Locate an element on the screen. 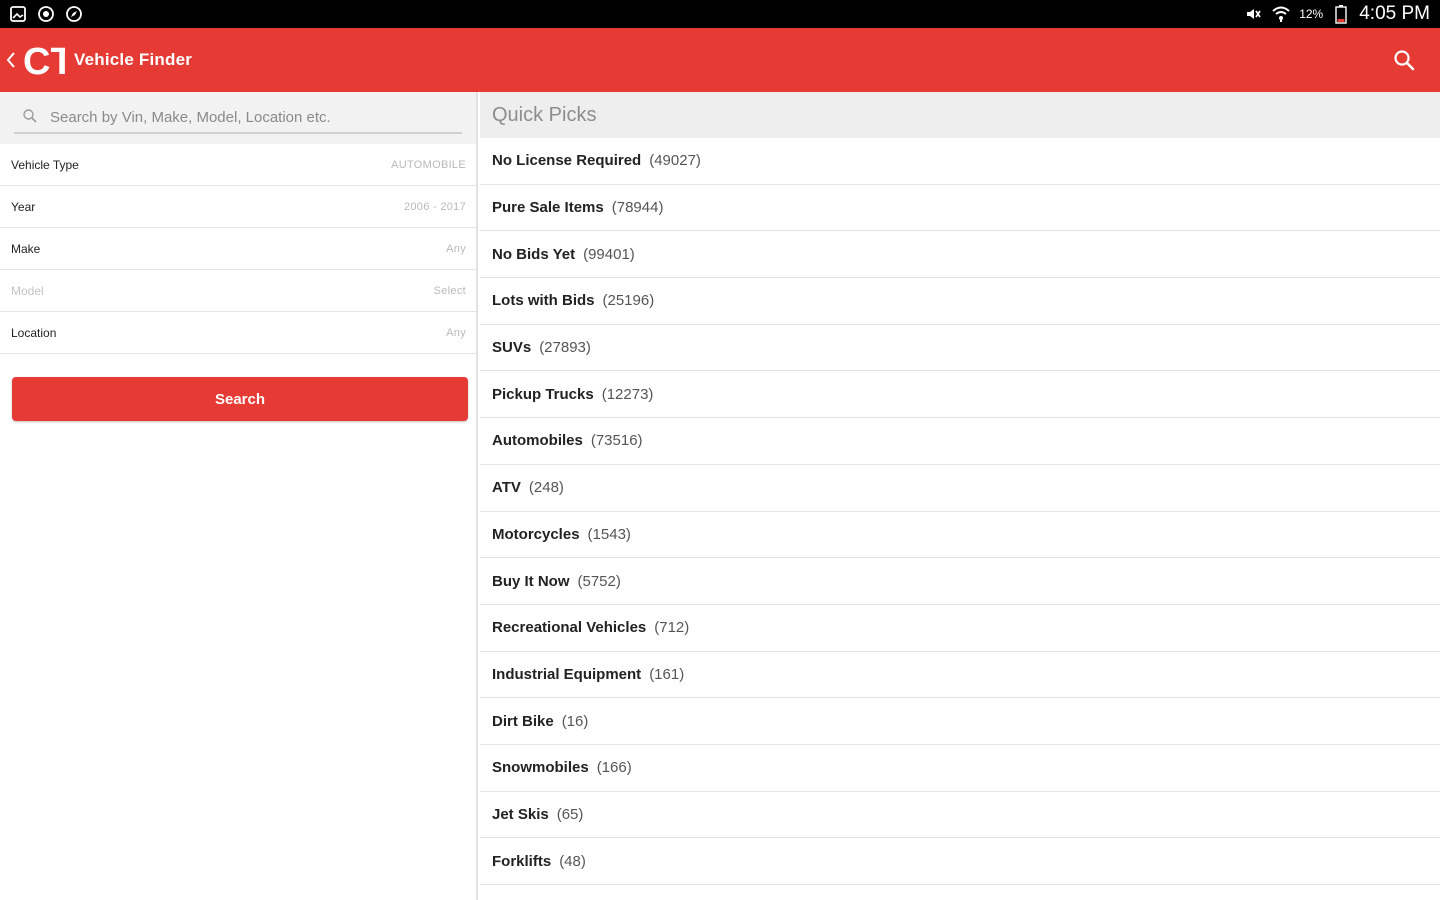 The width and height of the screenshot is (1440, 900). filter-location: Location Any is located at coordinates (238, 333).